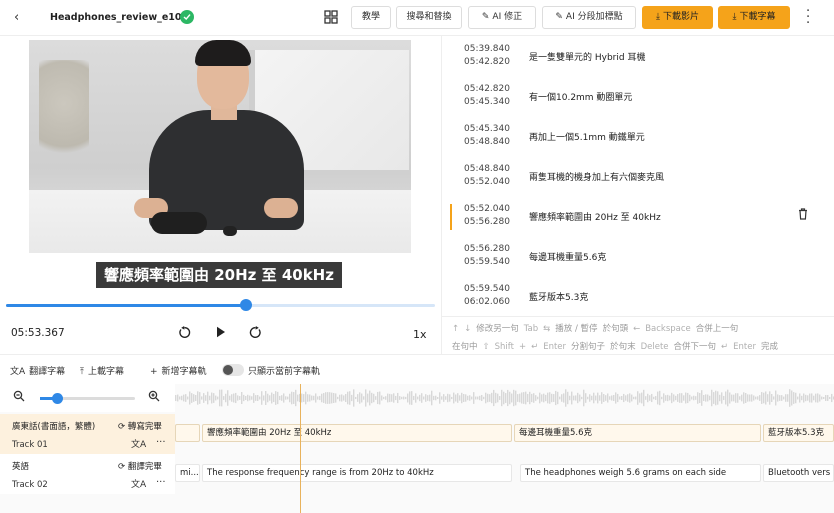 This screenshot has height=513, width=834. I want to click on zoom-in-icon, so click(154, 397).